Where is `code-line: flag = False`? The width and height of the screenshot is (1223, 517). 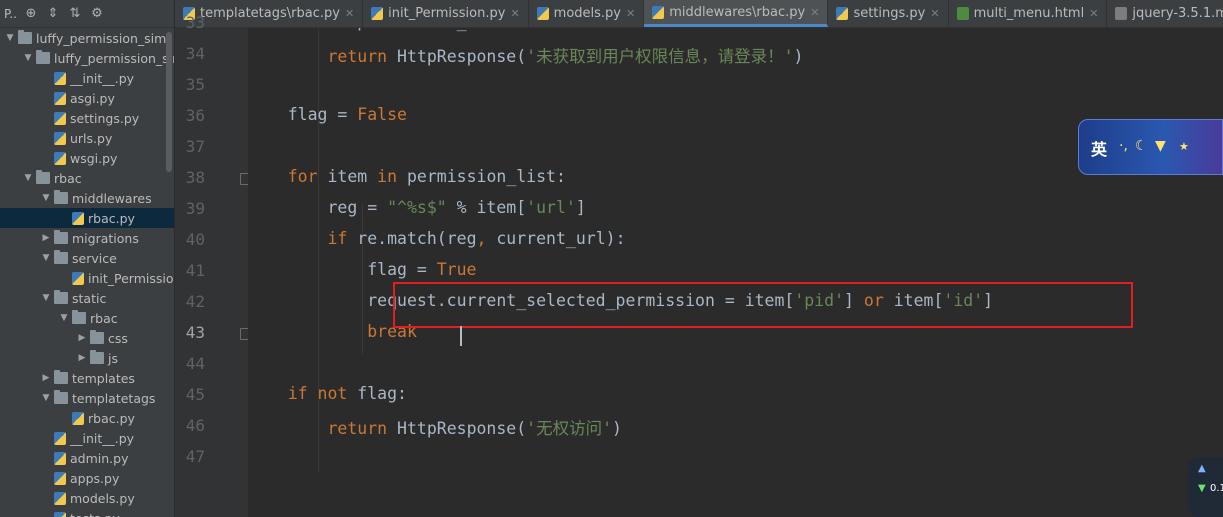
code-line: flag = False is located at coordinates (327, 116).